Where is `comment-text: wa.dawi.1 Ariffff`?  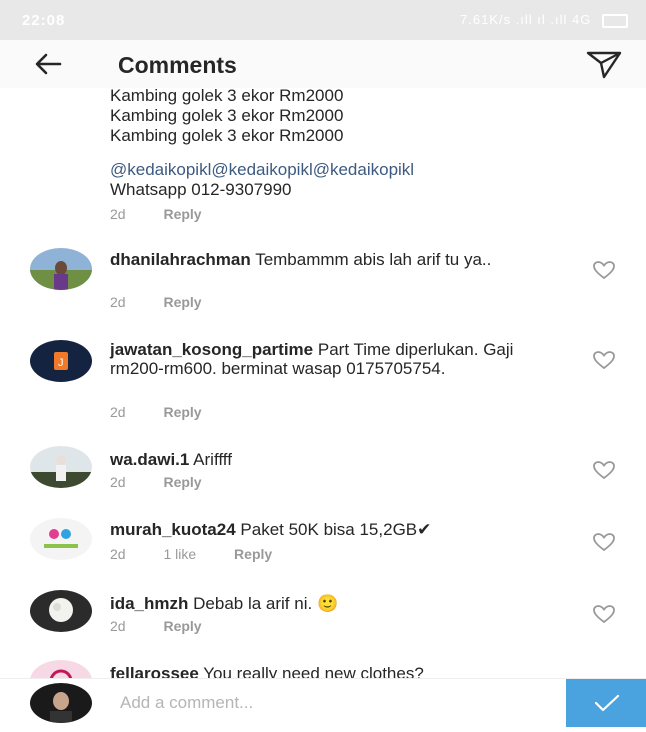
comment-text: wa.dawi.1 Ariffff is located at coordinates (340, 459).